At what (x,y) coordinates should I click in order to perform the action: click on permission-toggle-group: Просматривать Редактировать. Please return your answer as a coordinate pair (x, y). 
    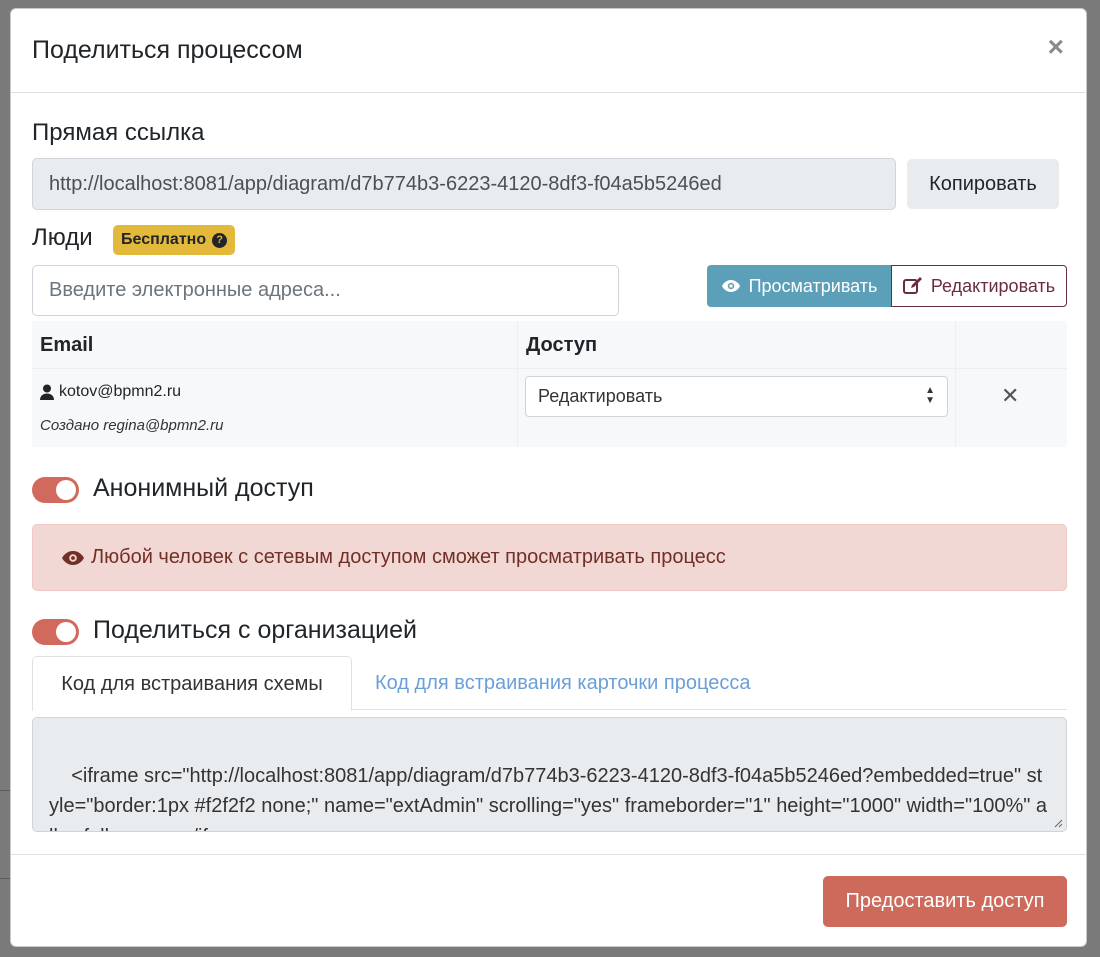
    Looking at the image, I should click on (887, 286).